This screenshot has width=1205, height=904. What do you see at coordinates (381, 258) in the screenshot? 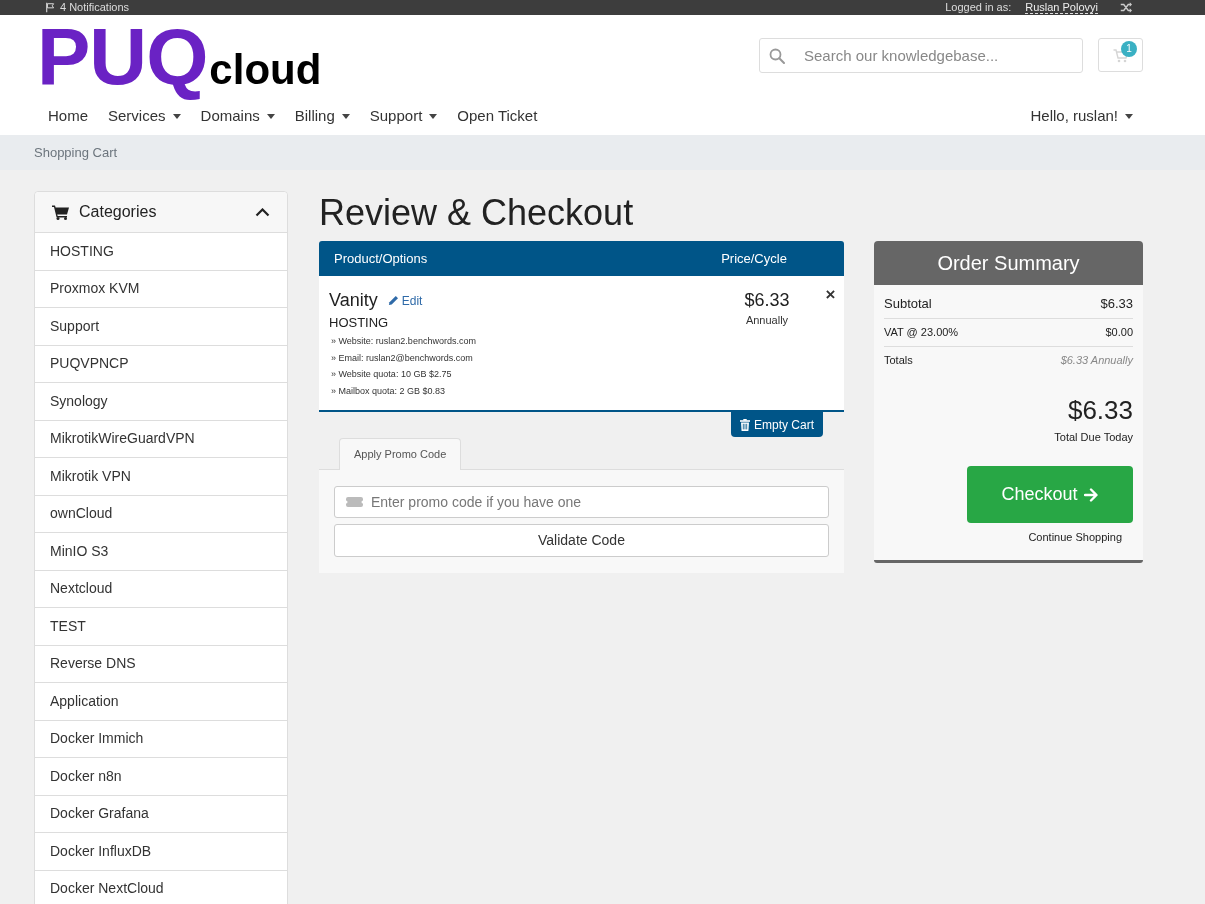
I see `column-header: Product/Options` at bounding box center [381, 258].